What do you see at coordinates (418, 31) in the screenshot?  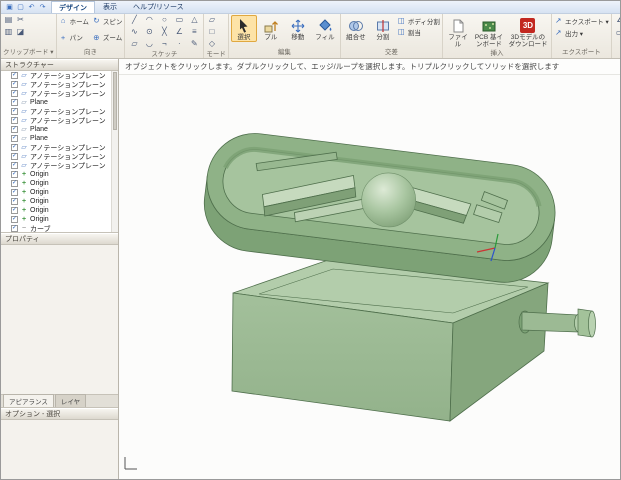 I see `intersect-small-button: ◫ 割当` at bounding box center [418, 31].